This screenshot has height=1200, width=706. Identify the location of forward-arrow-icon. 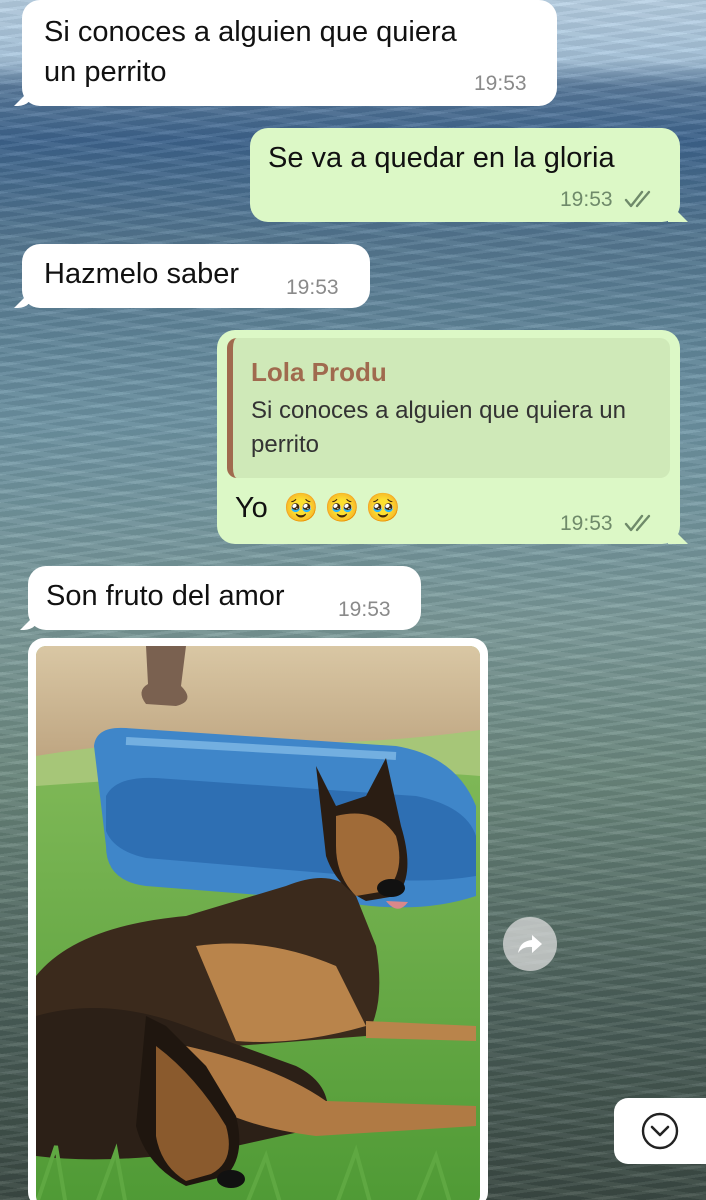
(530, 944).